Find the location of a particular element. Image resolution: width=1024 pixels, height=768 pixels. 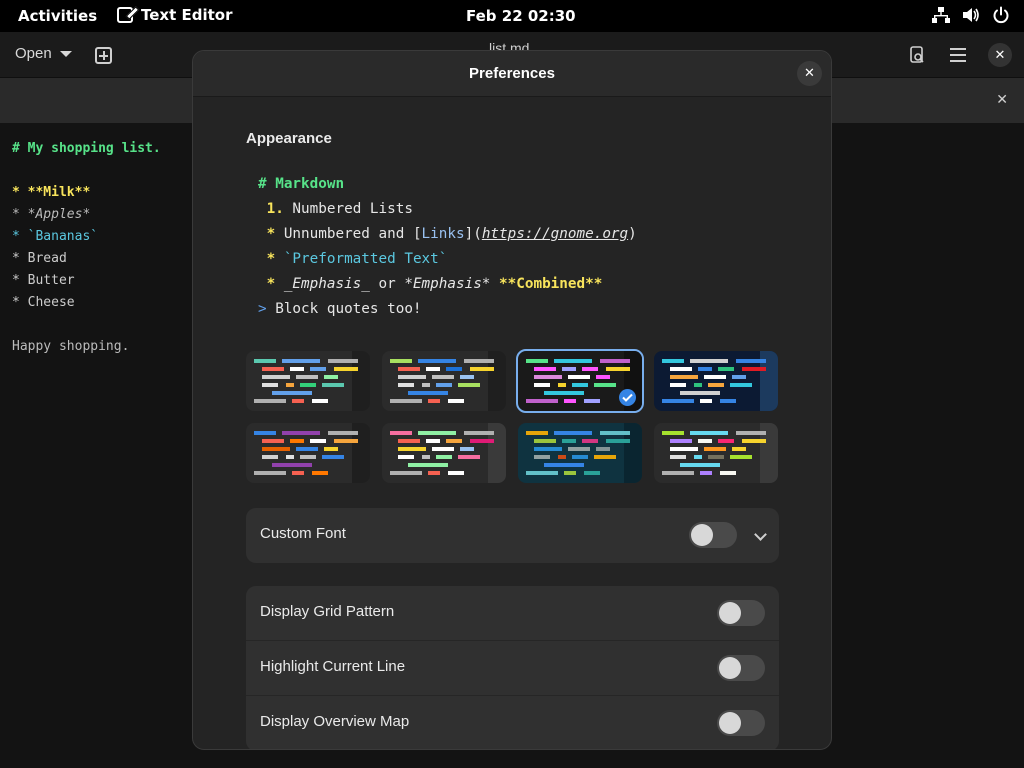

activities-button: Activities is located at coordinates (57, 16).